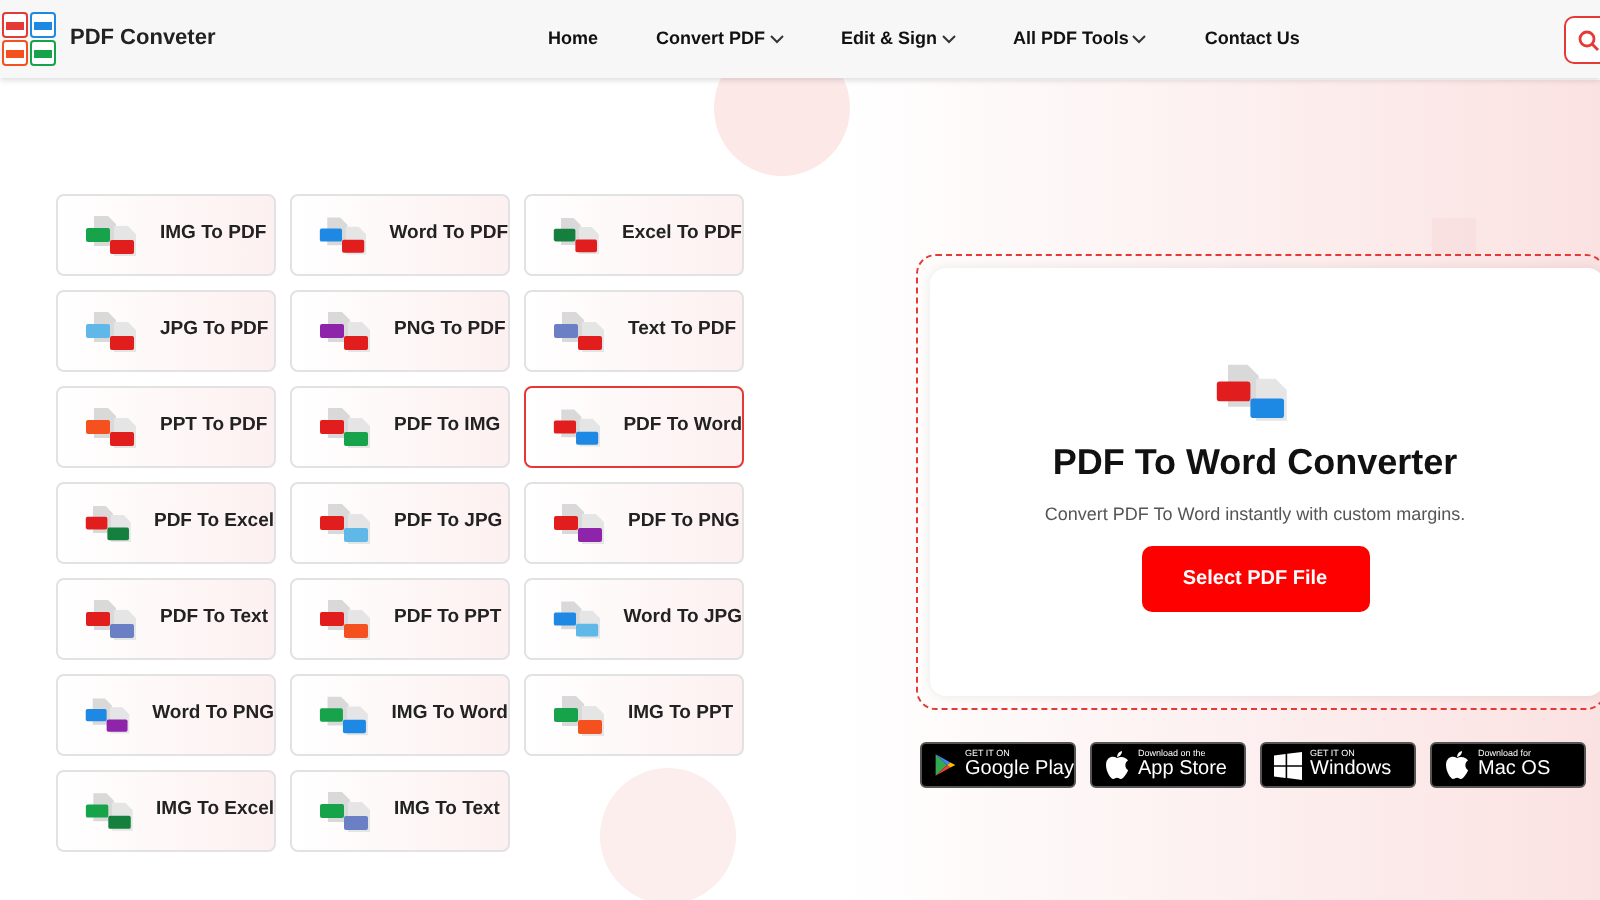 The width and height of the screenshot is (1600, 900). Describe the element at coordinates (1288, 765) in the screenshot. I see `windows-icon` at that location.